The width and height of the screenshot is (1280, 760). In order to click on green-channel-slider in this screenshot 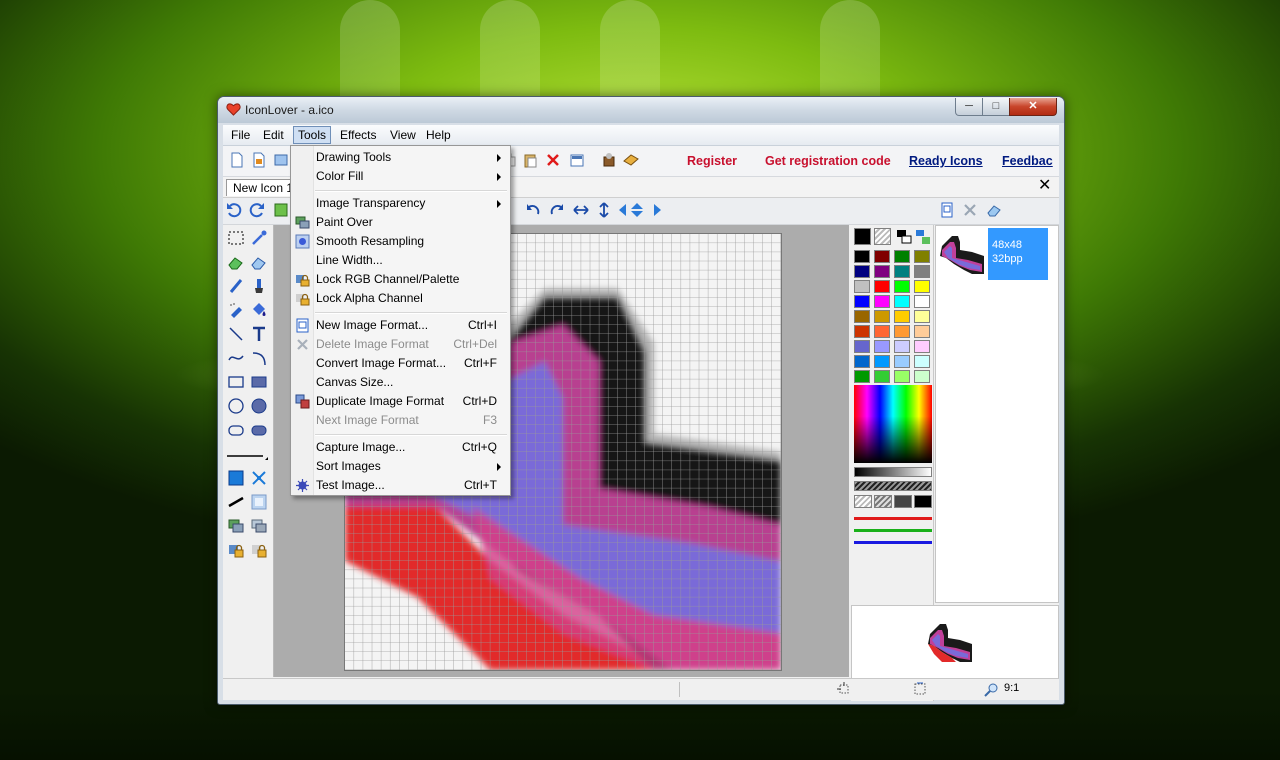, I will do `click(893, 530)`.